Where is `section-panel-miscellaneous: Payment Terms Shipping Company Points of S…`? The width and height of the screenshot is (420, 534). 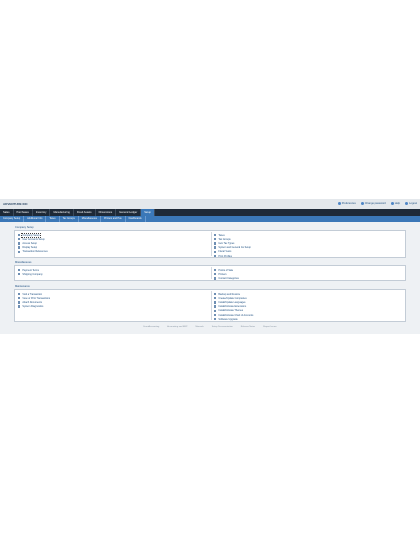 section-panel-miscellaneous: Payment Terms Shipping Company Points of S… is located at coordinates (210, 273).